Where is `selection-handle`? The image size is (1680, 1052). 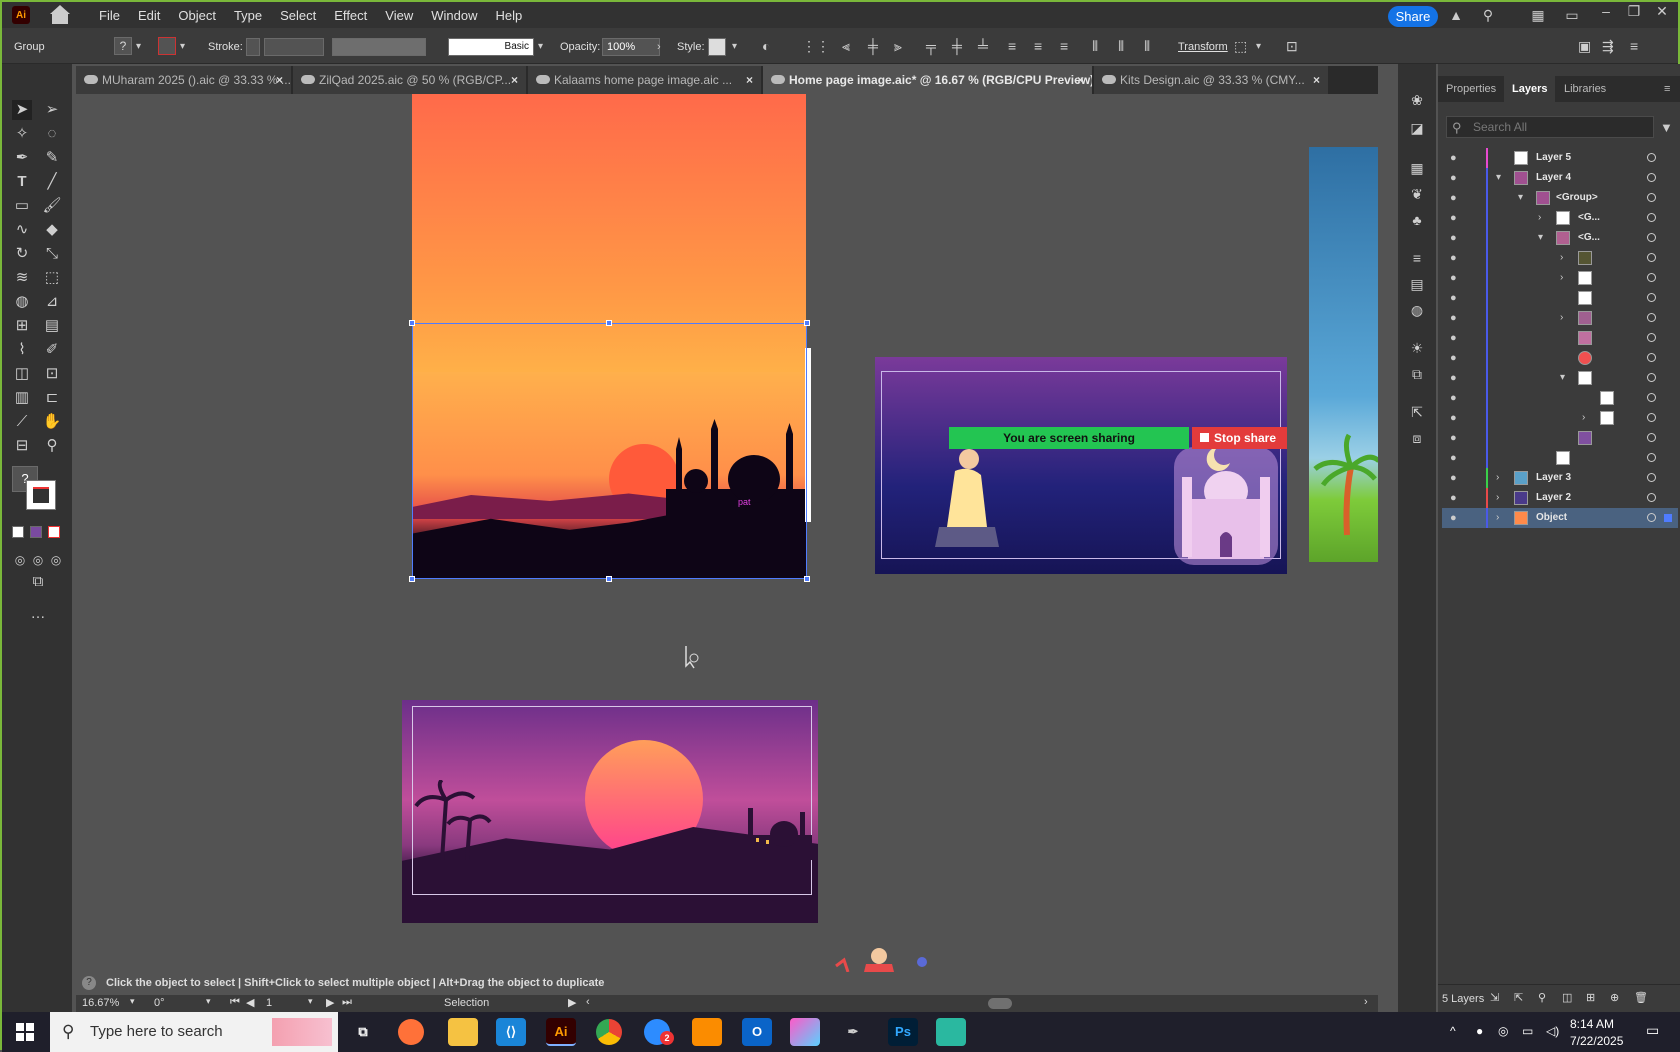
selection-handle is located at coordinates (609, 579).